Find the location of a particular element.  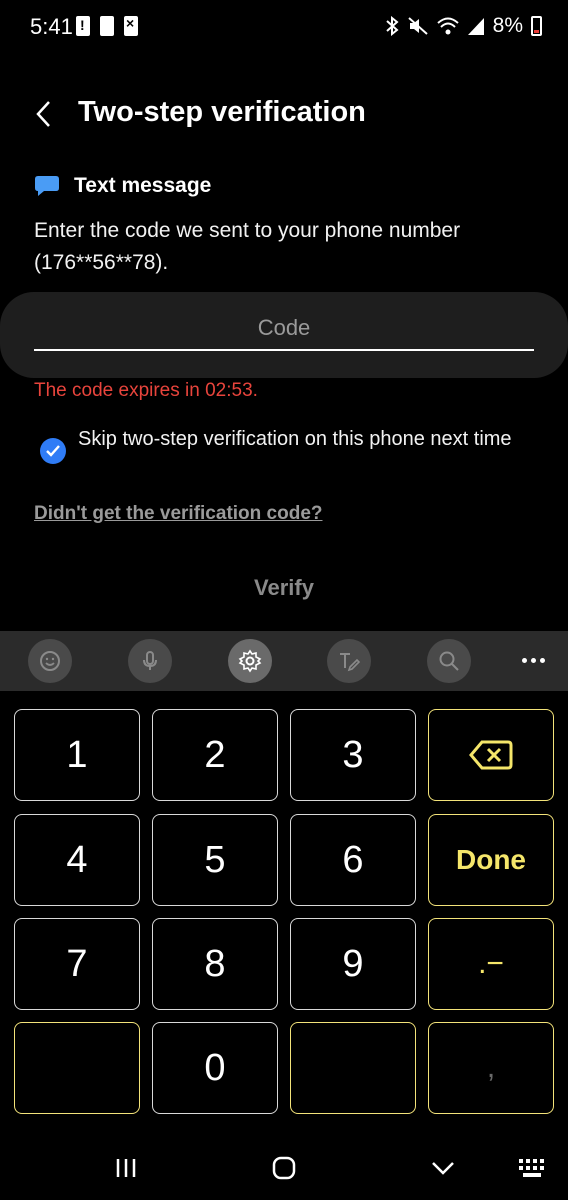

battery-percent: 8% is located at coordinates (507, 25).